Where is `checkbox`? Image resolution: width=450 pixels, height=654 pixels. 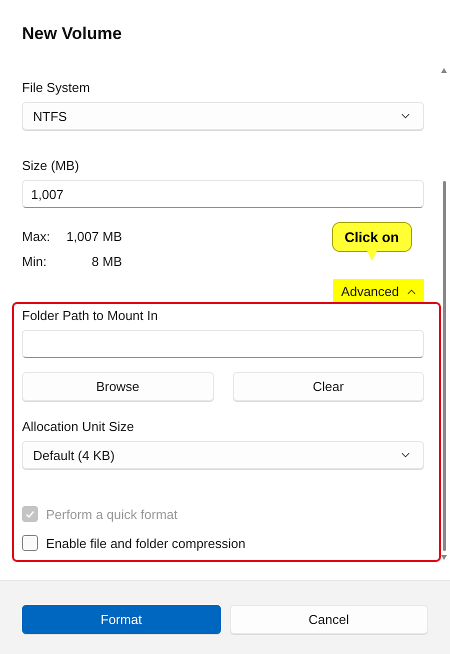 checkbox is located at coordinates (30, 543).